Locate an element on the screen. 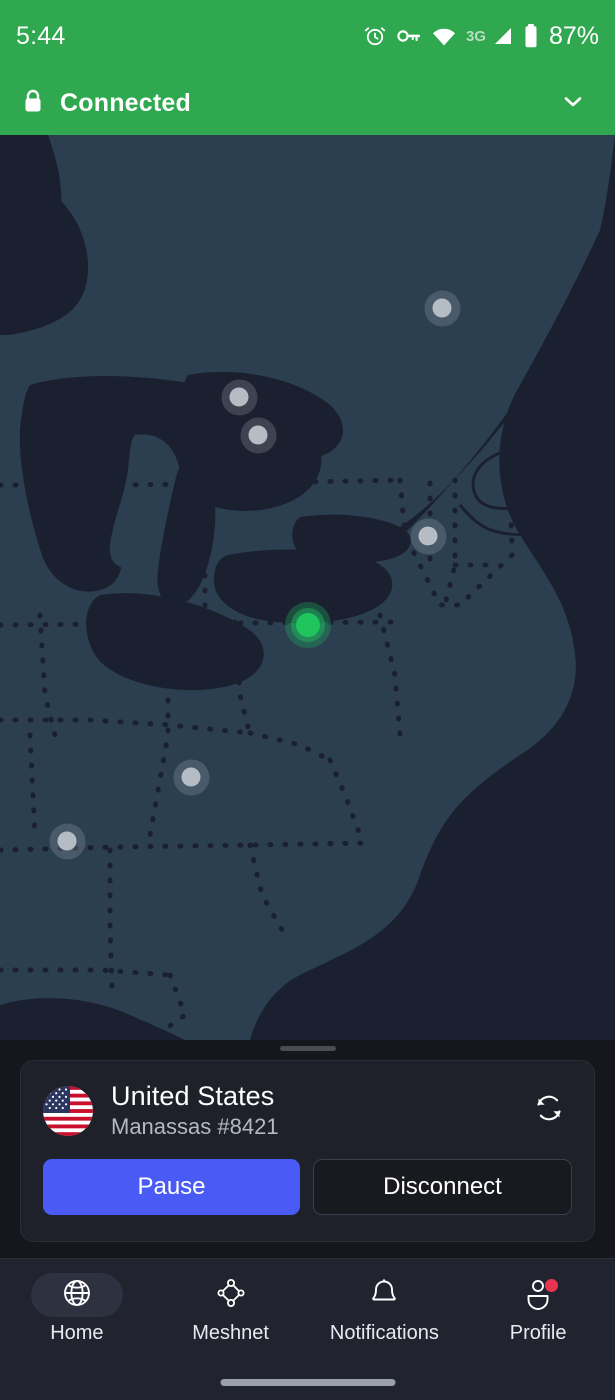 The width and height of the screenshot is (615, 1400). bell-icon is located at coordinates (384, 1295).